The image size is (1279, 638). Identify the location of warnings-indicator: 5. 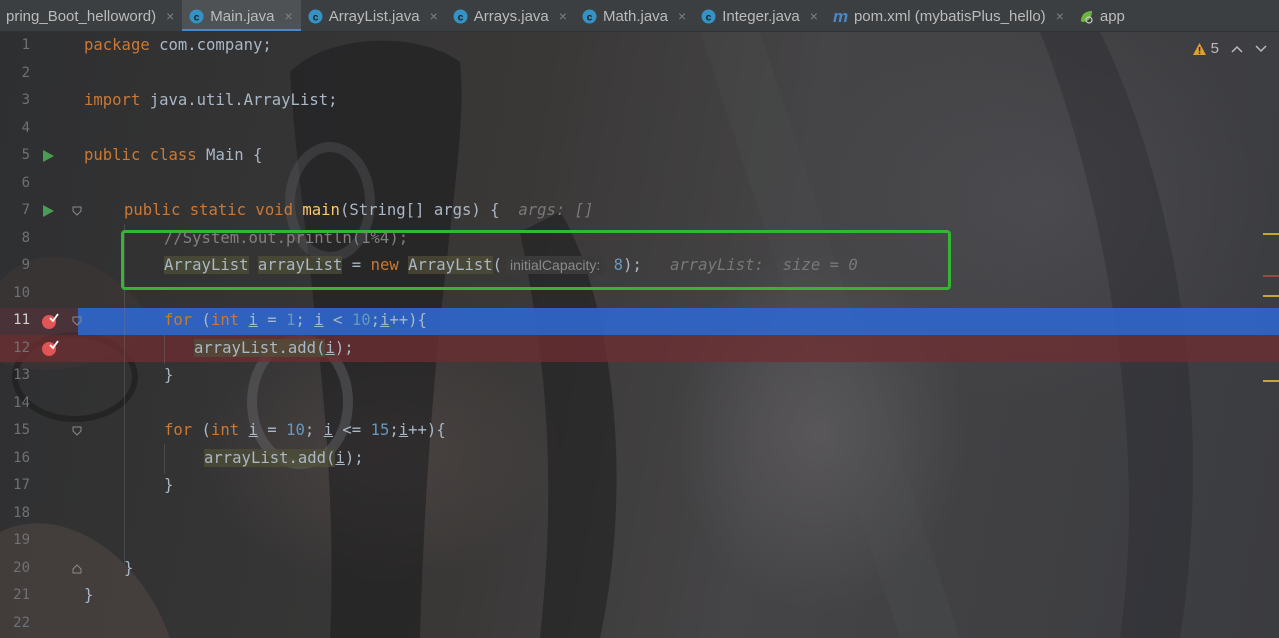
(1205, 48).